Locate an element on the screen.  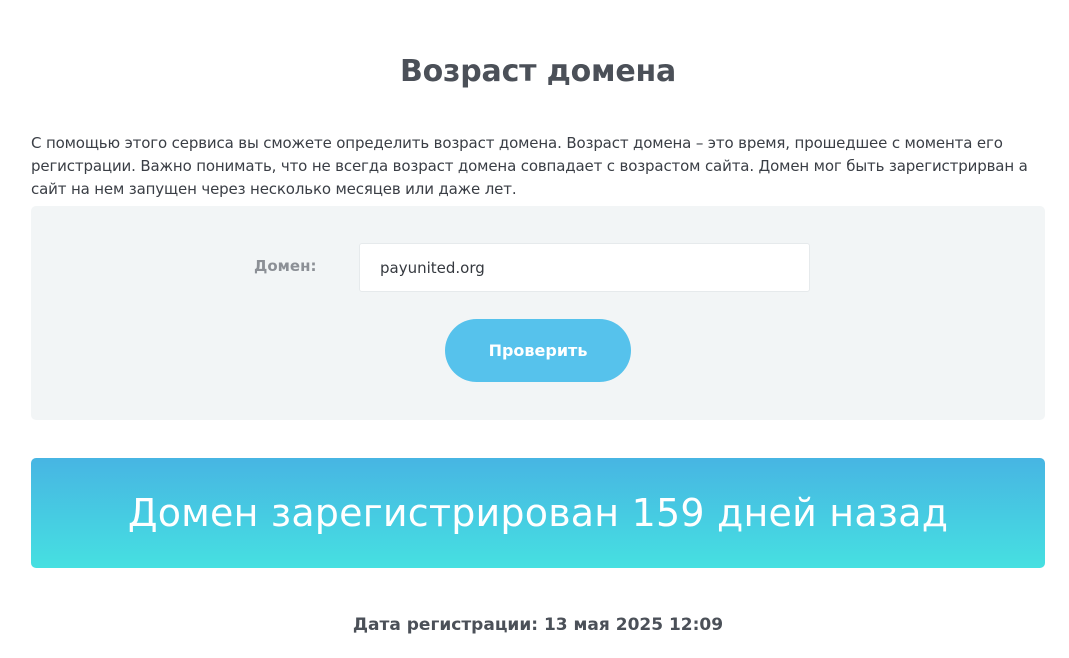
domain-input is located at coordinates (584, 267).